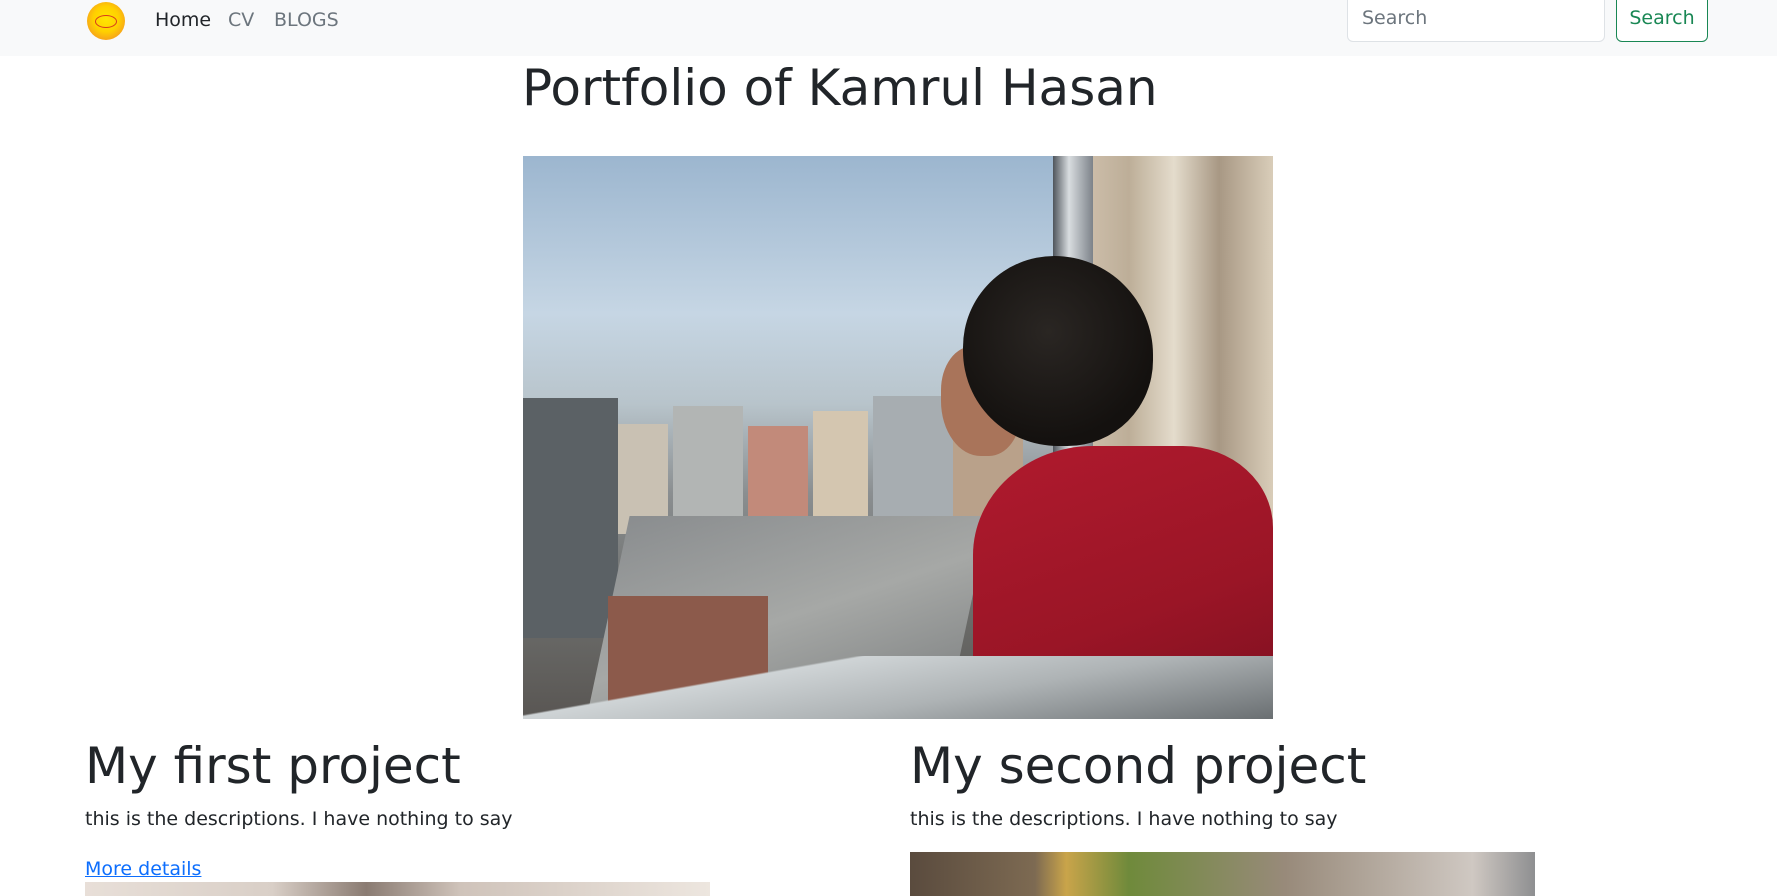 Image resolution: width=1777 pixels, height=896 pixels. Describe the element at coordinates (1058, 351) in the screenshot. I see `hero-person-hair` at that location.